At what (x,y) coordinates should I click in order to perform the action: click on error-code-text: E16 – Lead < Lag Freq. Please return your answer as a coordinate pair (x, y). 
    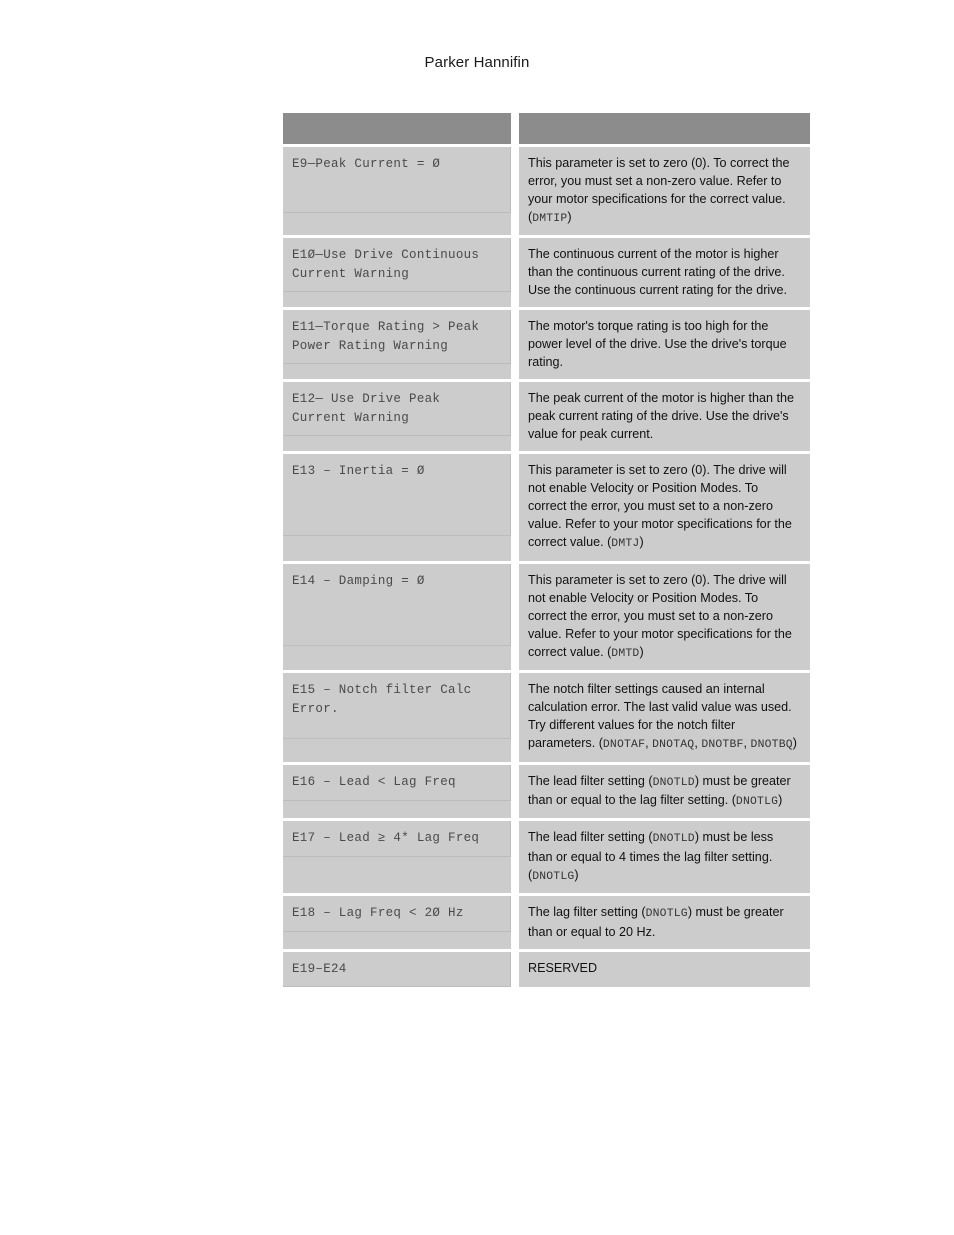
    Looking at the image, I should click on (374, 781).